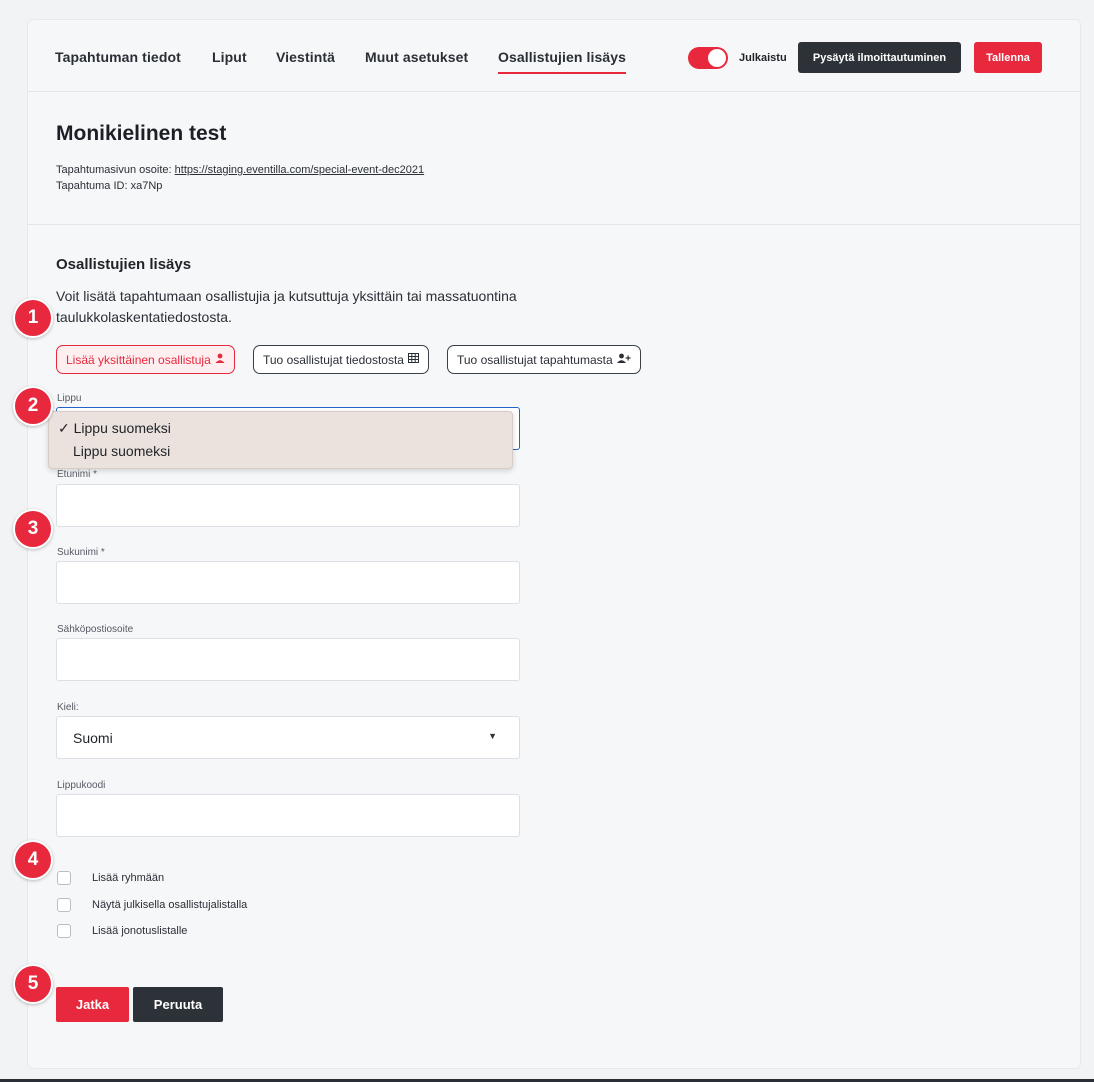  I want to click on language-select: Suomi ▼, so click(288, 737).